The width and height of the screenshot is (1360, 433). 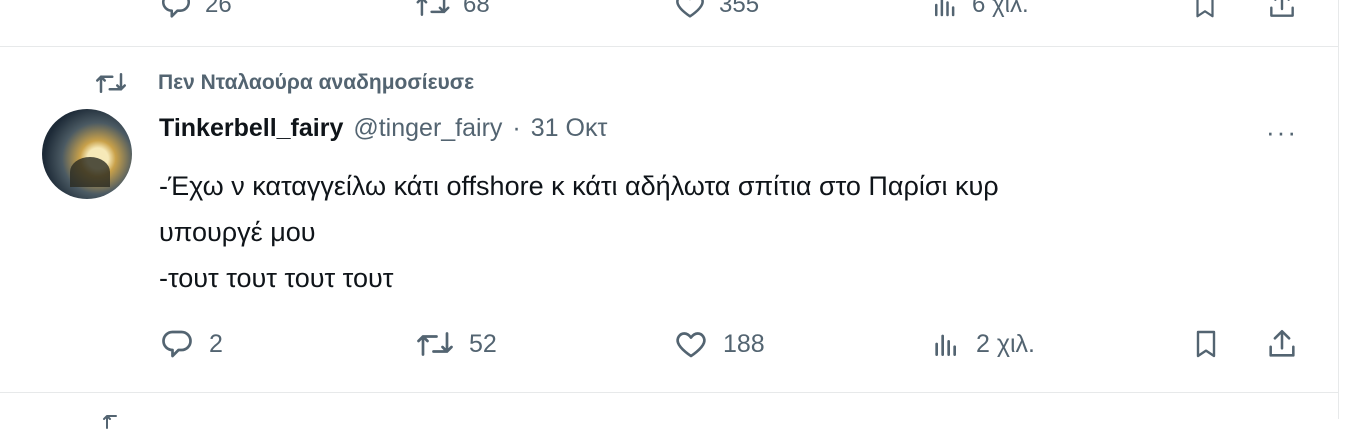 I want to click on view-count: 6 χιλ., so click(x=1000, y=9).